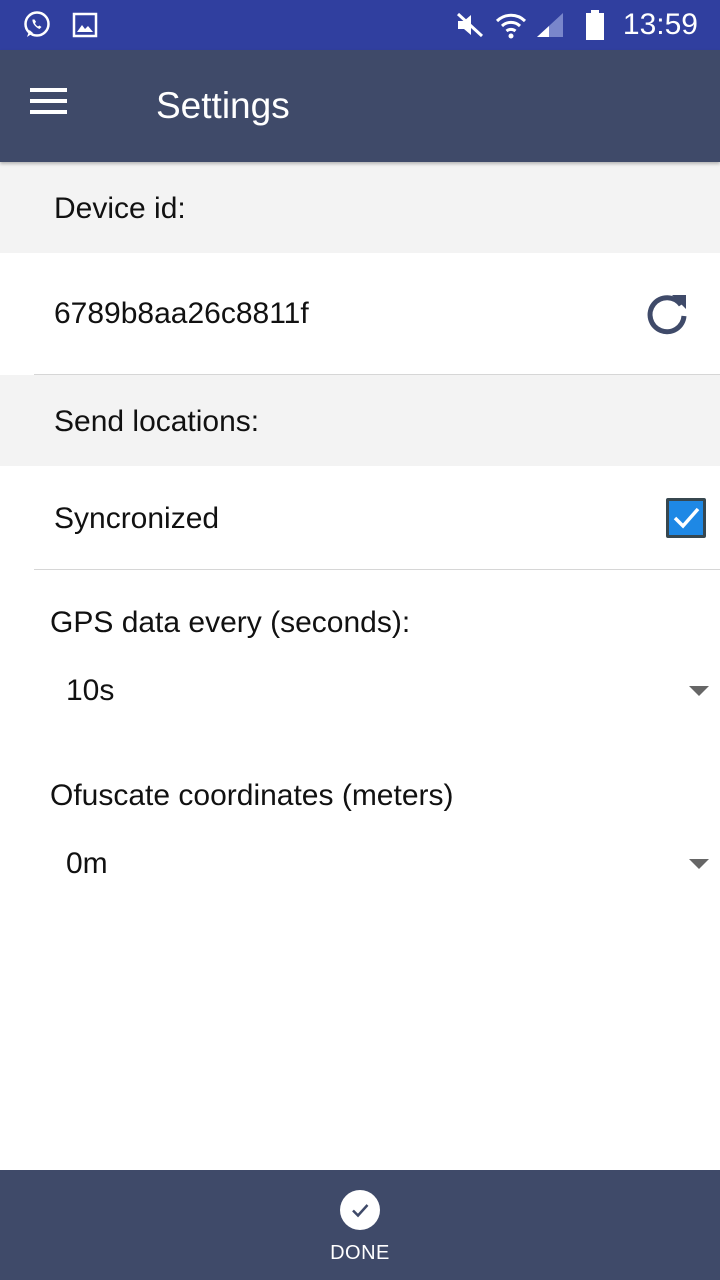 Image resolution: width=720 pixels, height=1280 pixels. I want to click on wifi-icon, so click(511, 25).